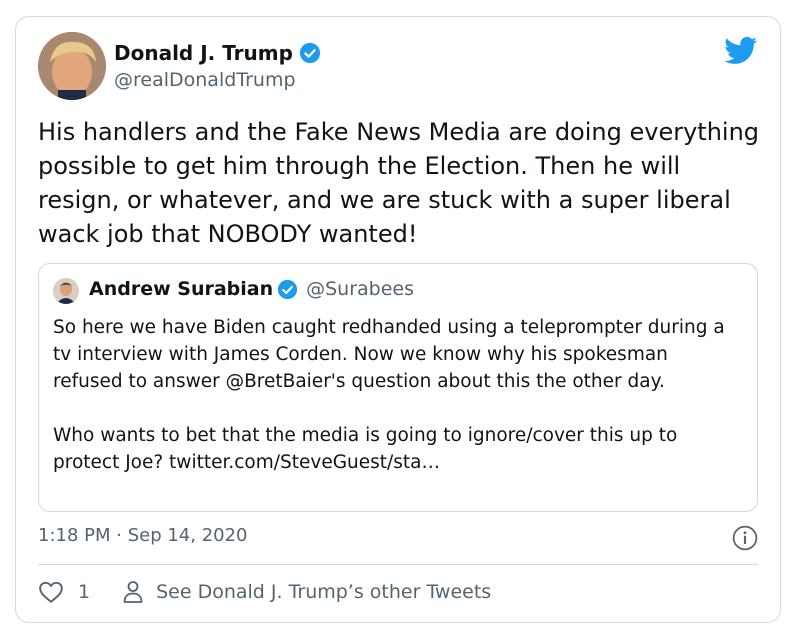 The image size is (799, 643). I want to click on quoted-author-handle: @Surabees, so click(360, 289).